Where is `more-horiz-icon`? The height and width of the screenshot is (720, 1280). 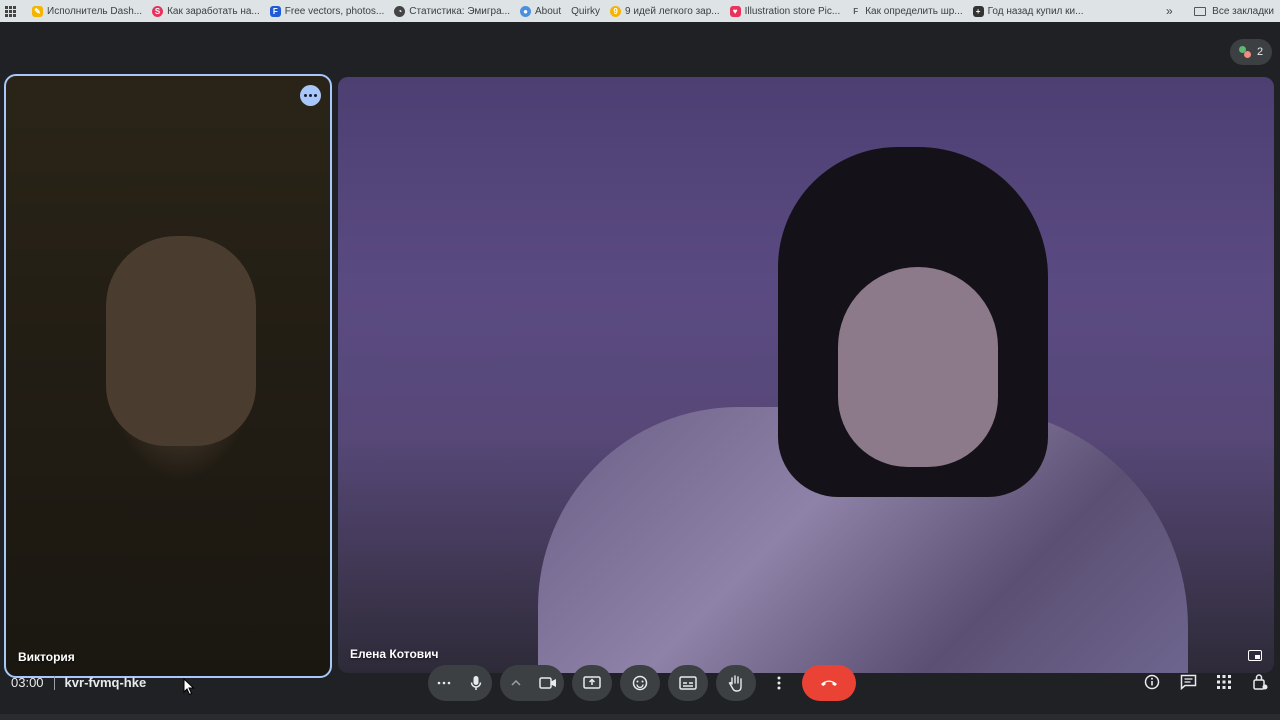
more-horiz-icon is located at coordinates (444, 683).